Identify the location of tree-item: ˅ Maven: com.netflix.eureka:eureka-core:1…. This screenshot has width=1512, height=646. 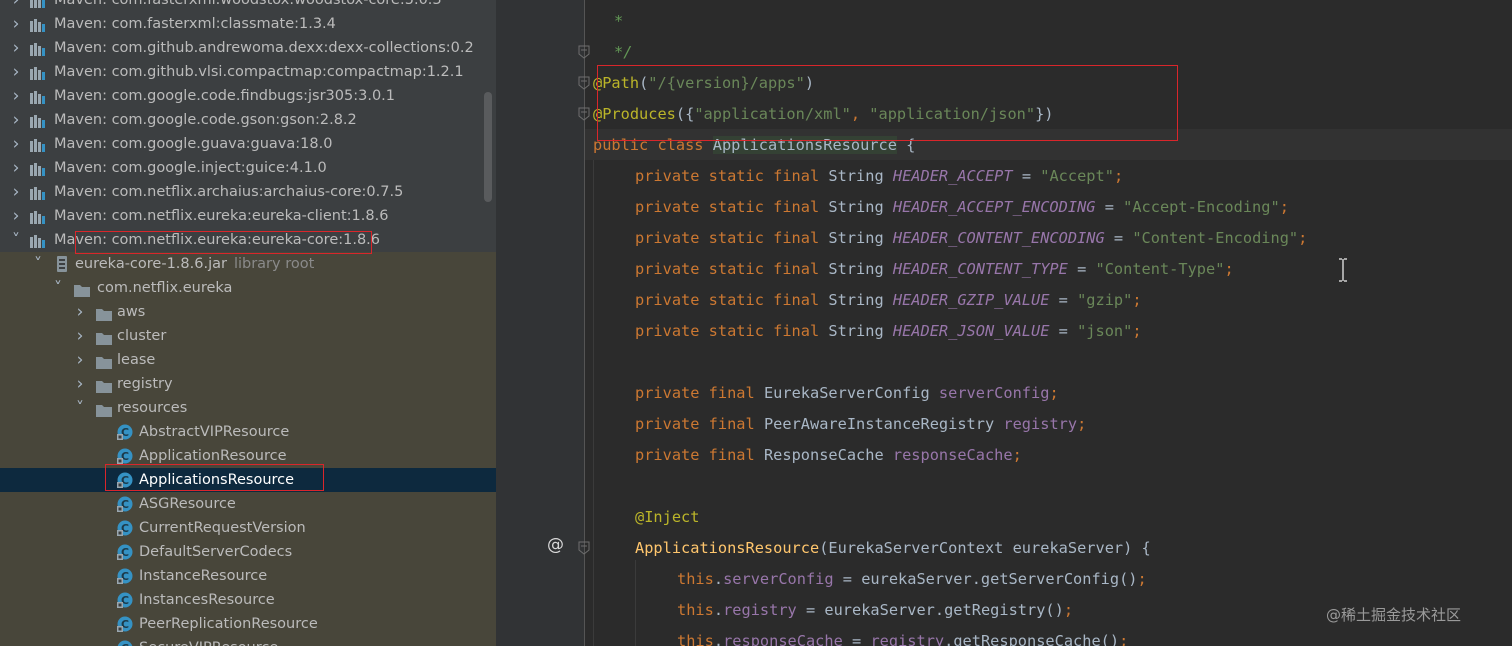
(248, 240).